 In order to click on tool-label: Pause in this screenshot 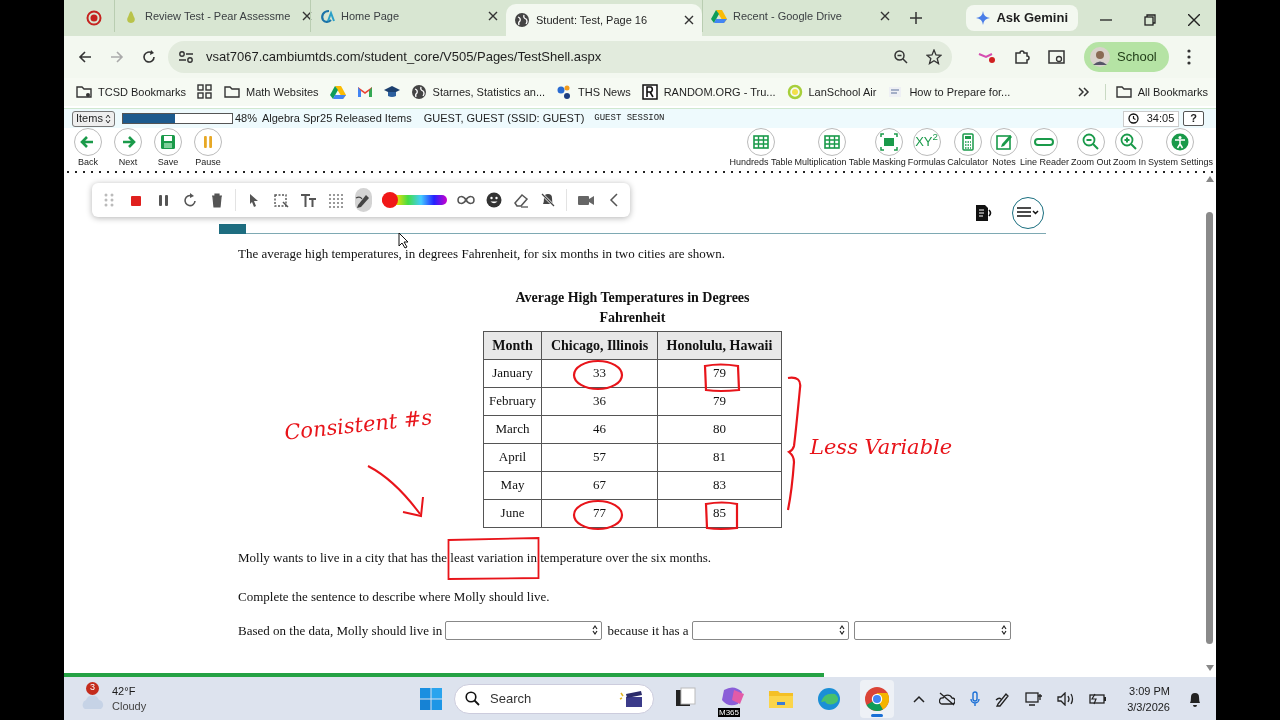, I will do `click(208, 162)`.